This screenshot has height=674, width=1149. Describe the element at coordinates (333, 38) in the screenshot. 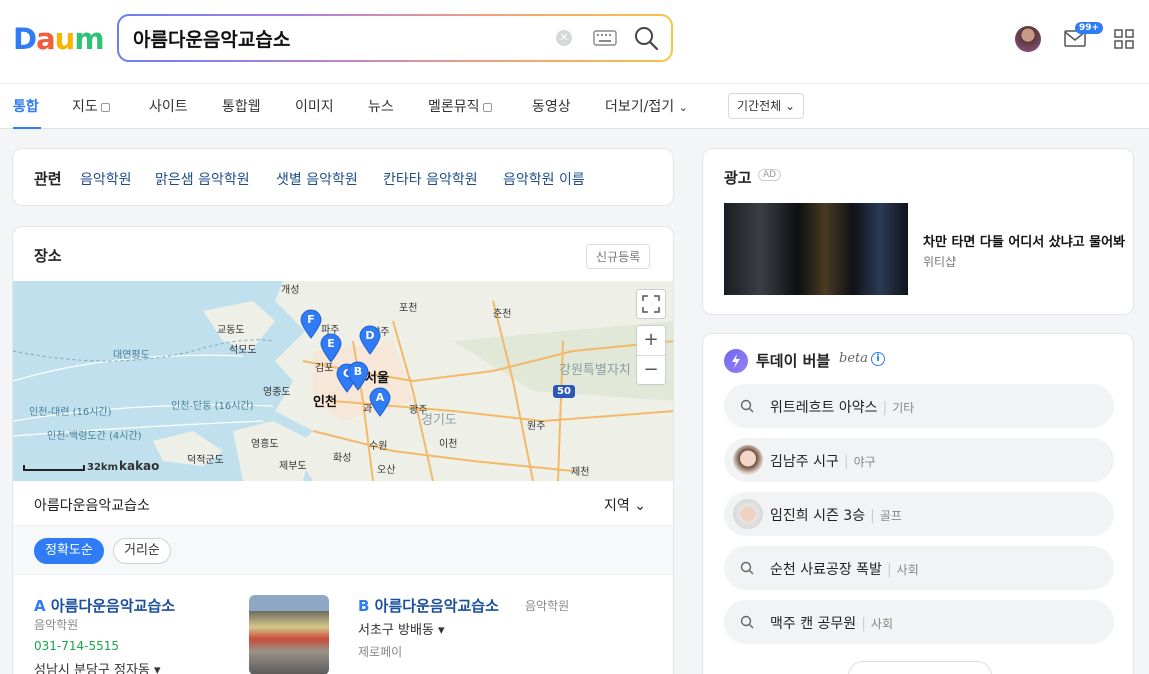

I see `search-input` at that location.